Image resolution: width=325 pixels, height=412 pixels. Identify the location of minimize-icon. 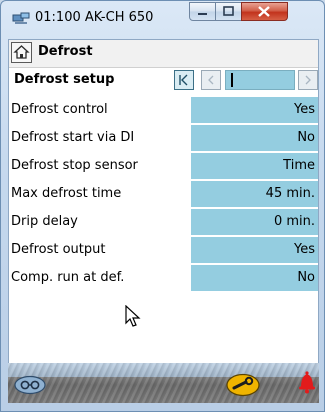
(202, 14).